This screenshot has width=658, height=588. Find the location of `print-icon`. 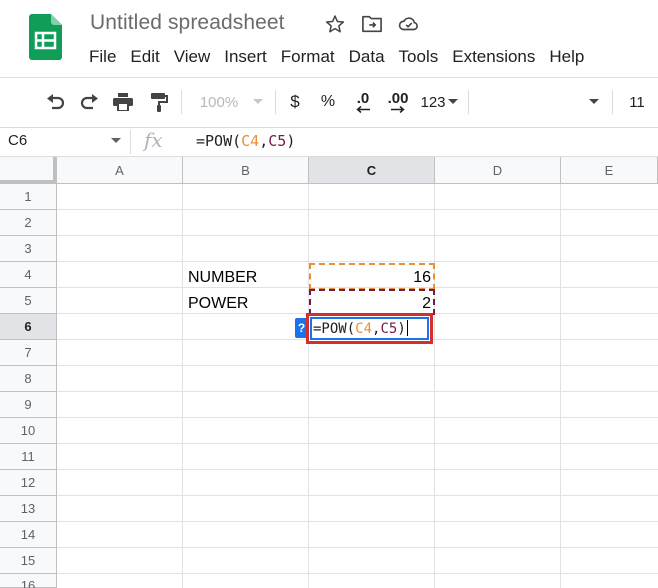

print-icon is located at coordinates (123, 102).